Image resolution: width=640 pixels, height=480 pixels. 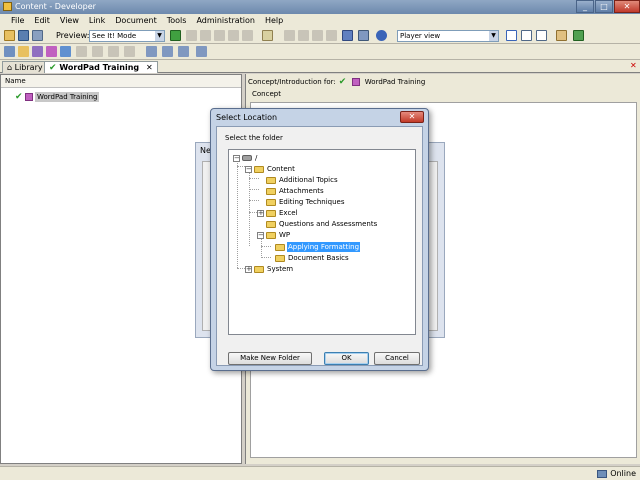 What do you see at coordinates (266, 94) in the screenshot?
I see `concept-label: Concept` at bounding box center [266, 94].